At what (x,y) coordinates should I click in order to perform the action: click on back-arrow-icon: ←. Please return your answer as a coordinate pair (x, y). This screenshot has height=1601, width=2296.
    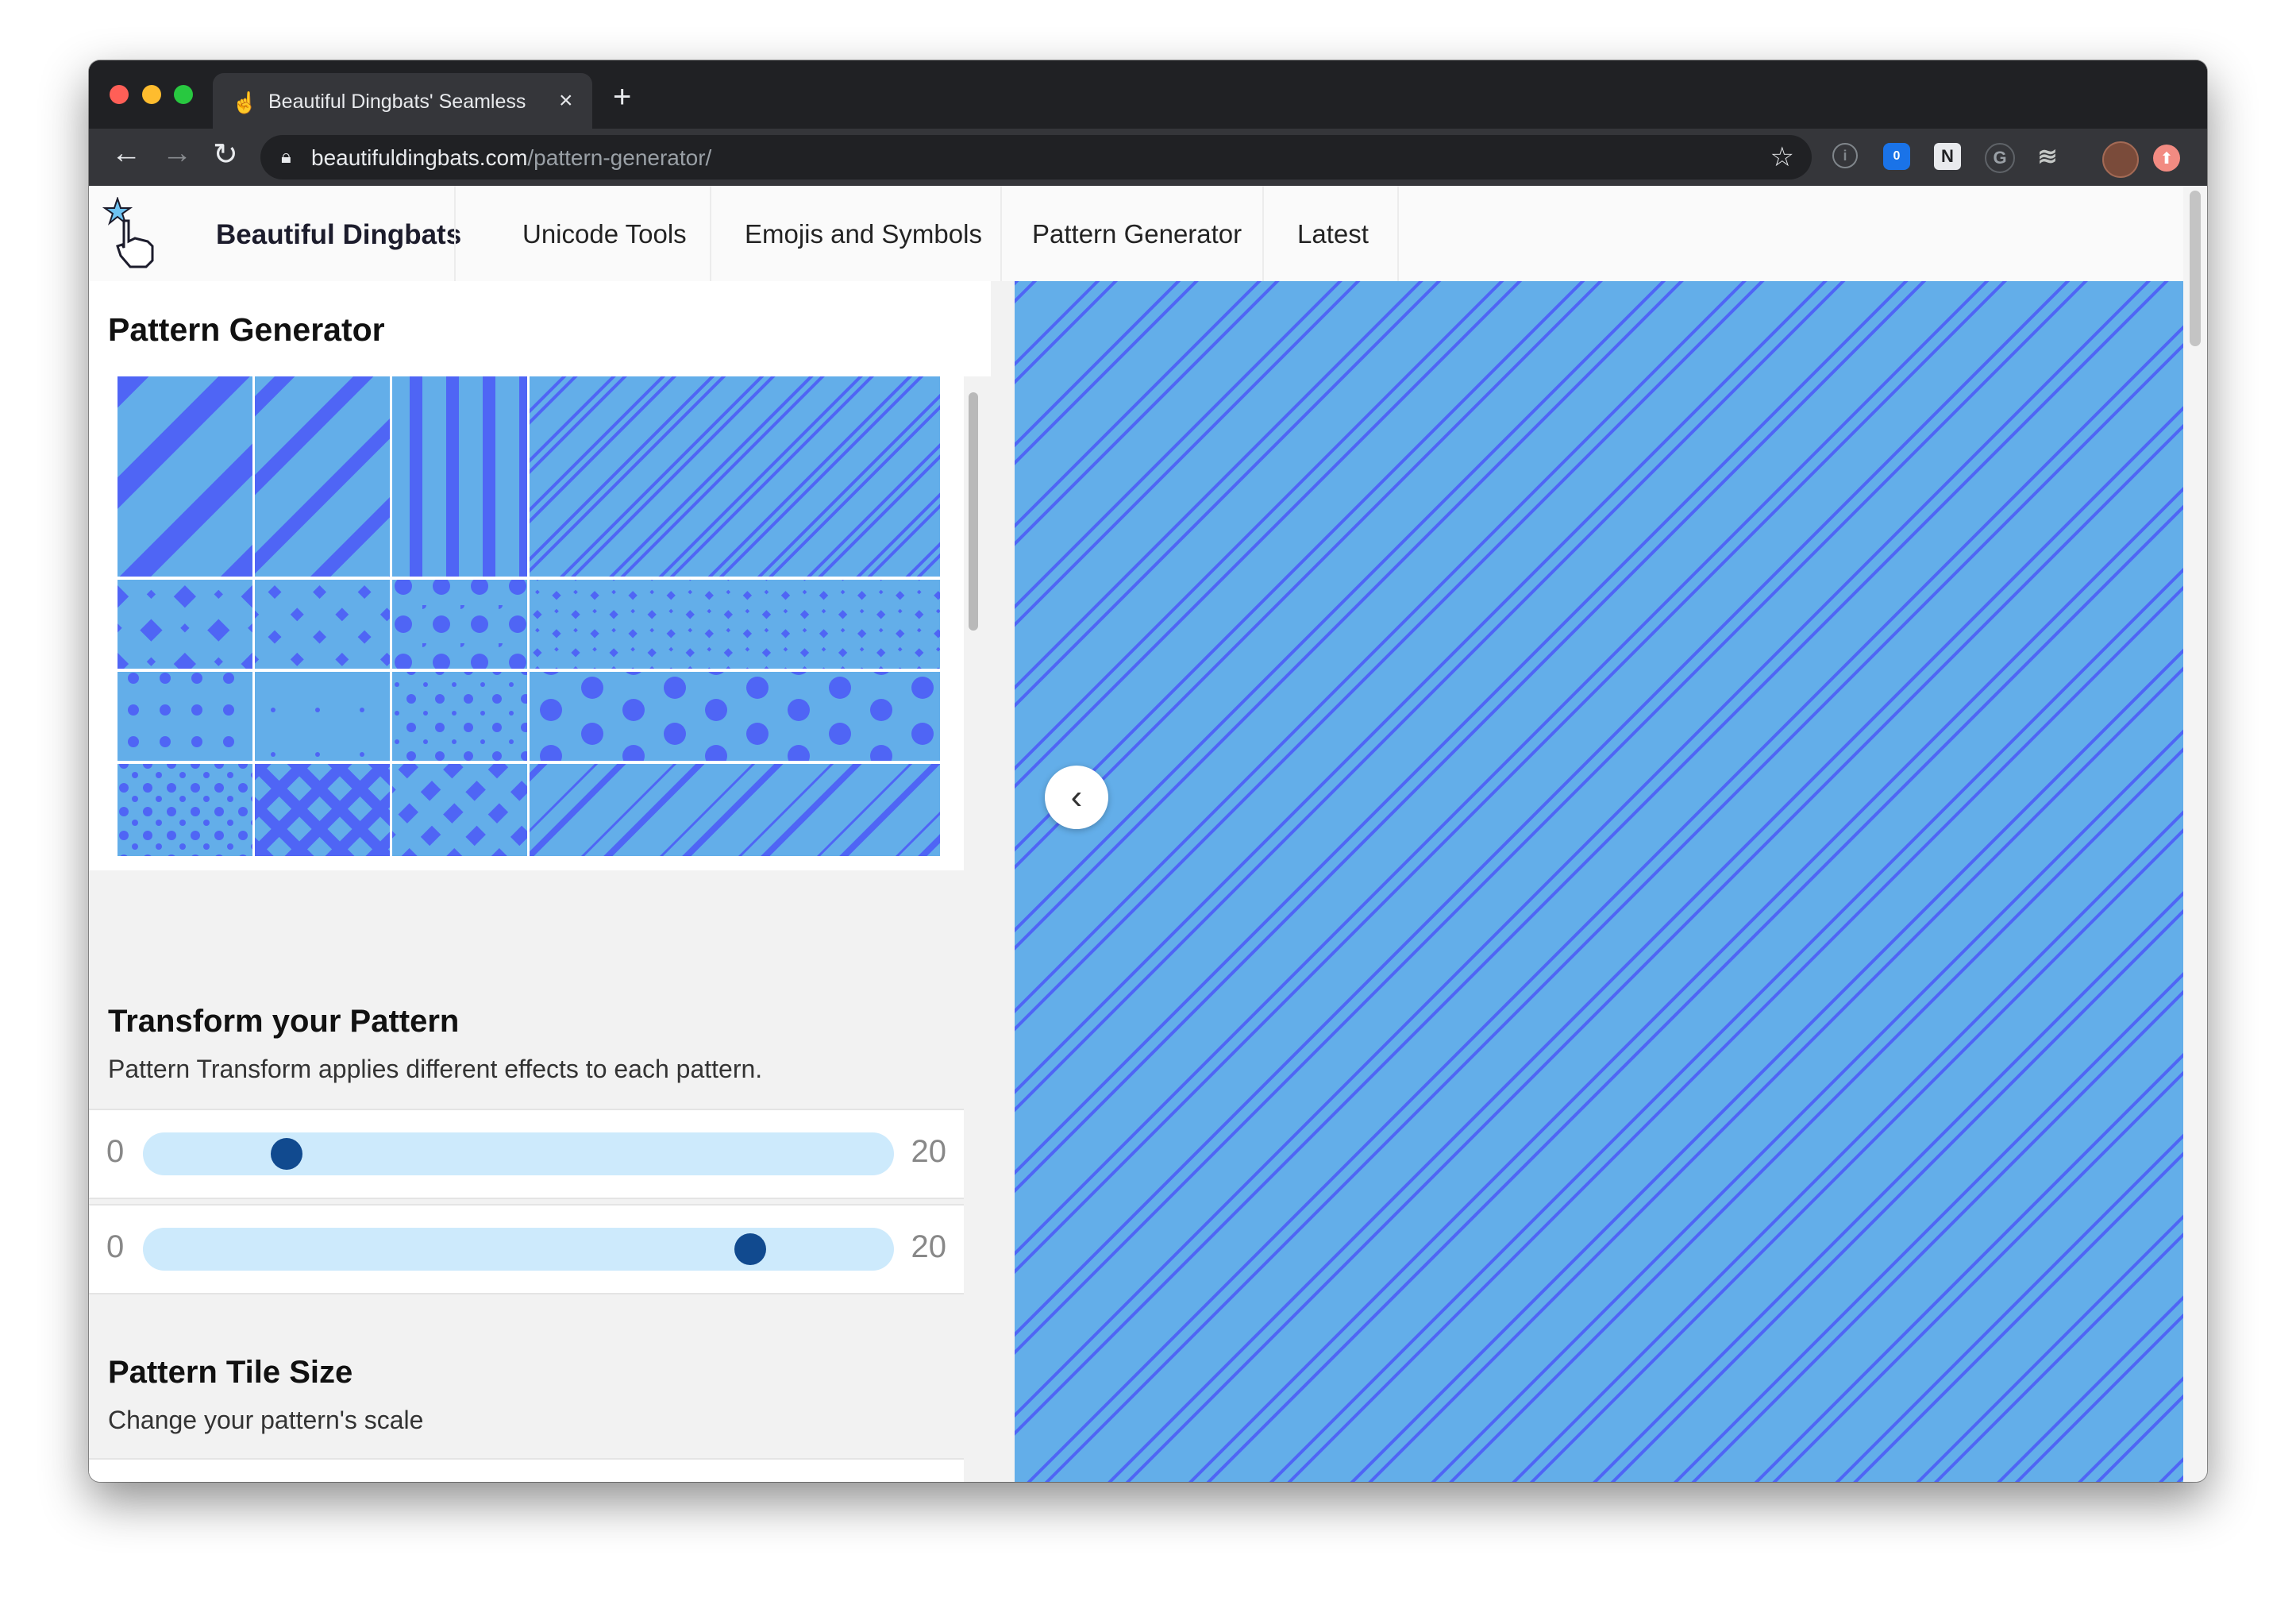
    Looking at the image, I should click on (126, 154).